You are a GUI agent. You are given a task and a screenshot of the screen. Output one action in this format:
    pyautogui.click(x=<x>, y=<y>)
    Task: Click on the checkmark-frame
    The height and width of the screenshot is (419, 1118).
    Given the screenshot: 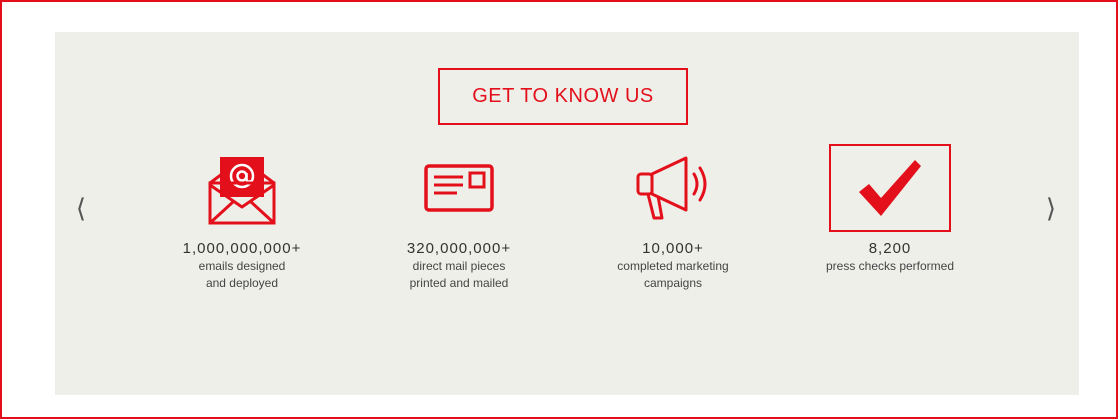 What is the action you would take?
    pyautogui.click(x=890, y=188)
    